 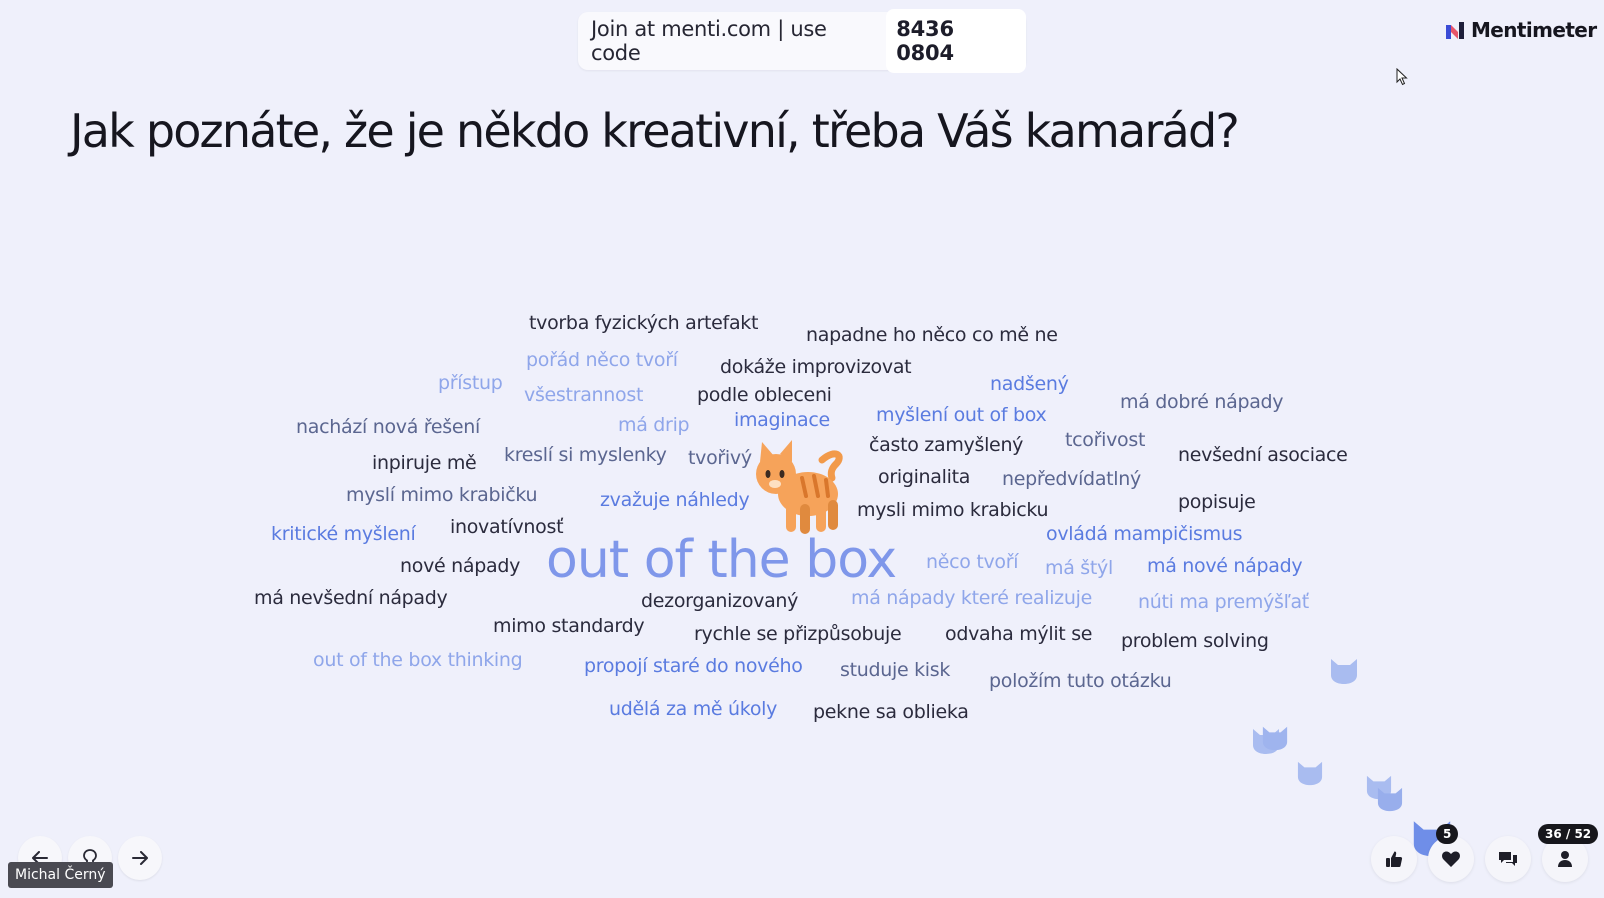 What do you see at coordinates (442, 495) in the screenshot?
I see `word-cloud-item: myslí mimo krabičku` at bounding box center [442, 495].